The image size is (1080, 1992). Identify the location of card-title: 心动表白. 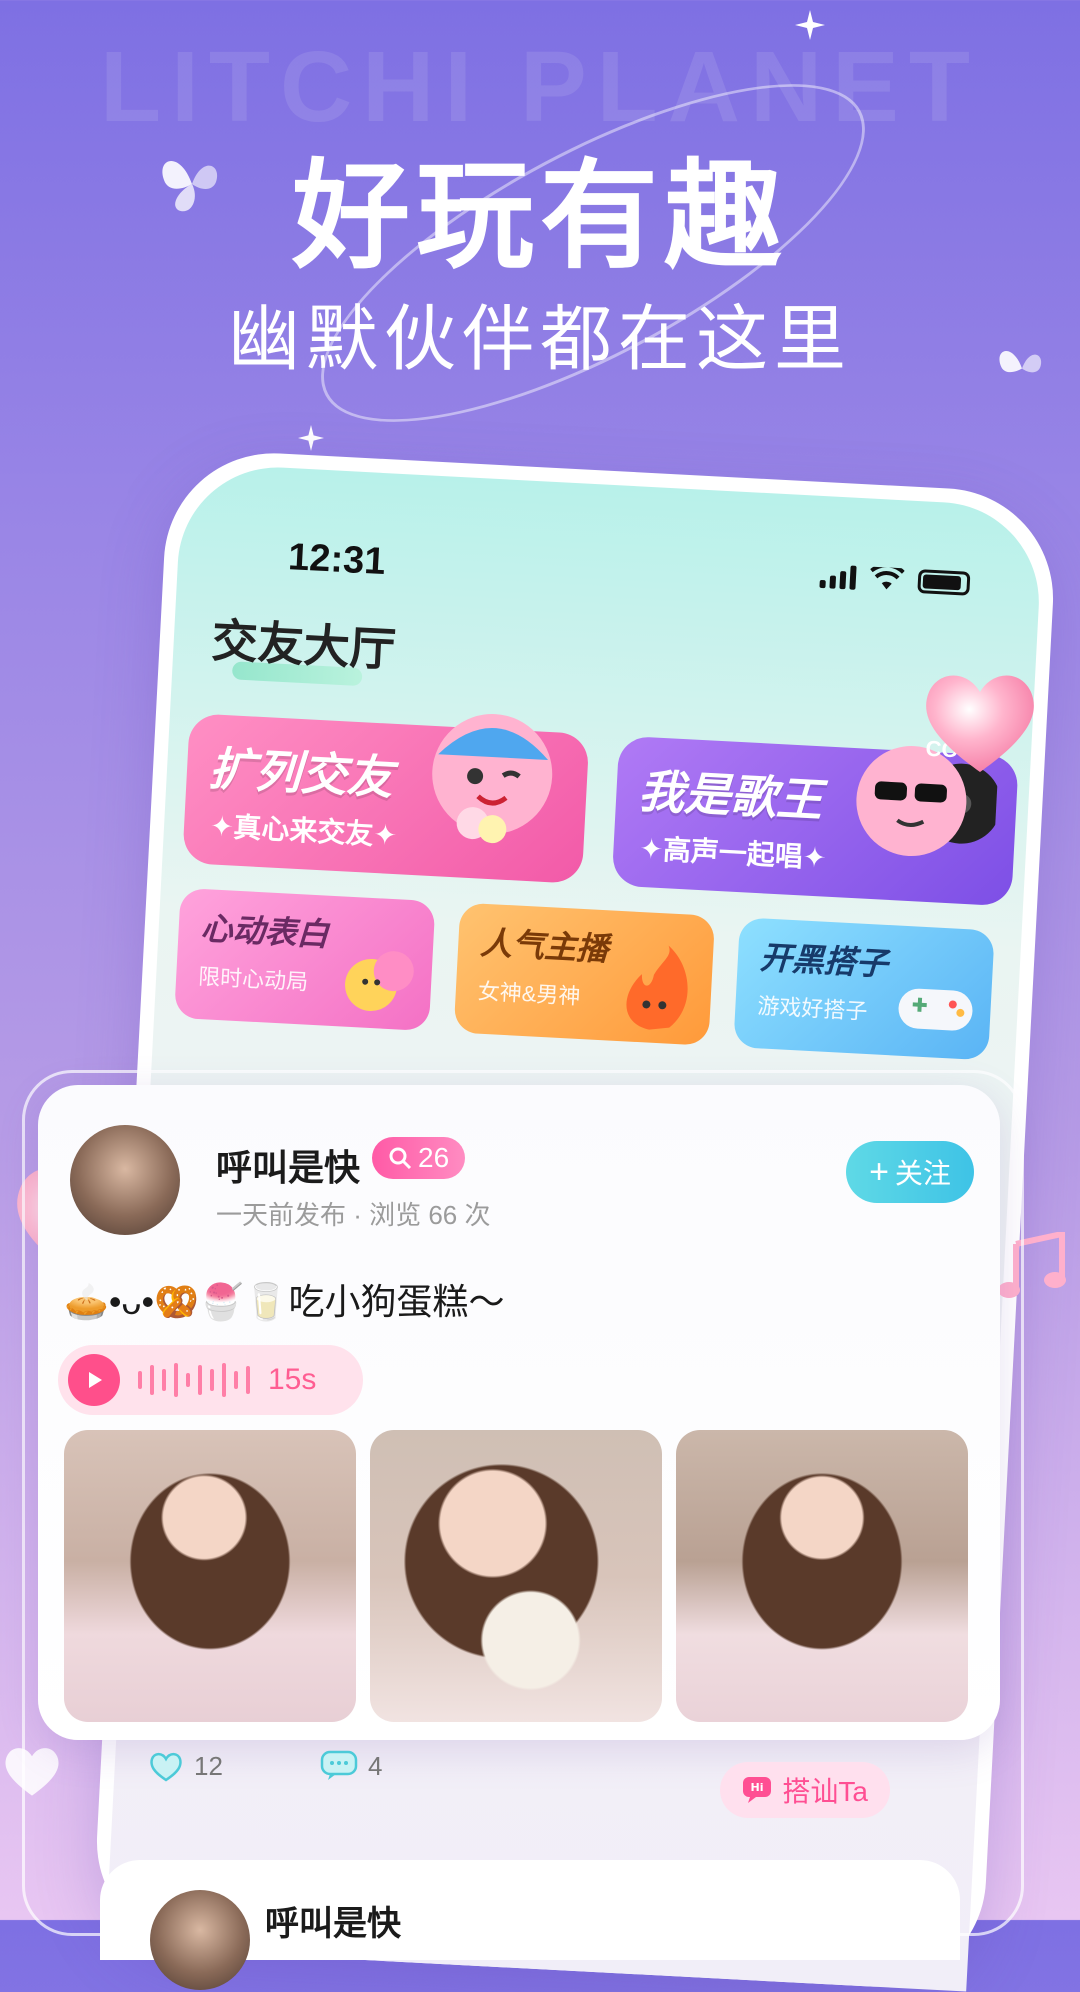
(264, 931).